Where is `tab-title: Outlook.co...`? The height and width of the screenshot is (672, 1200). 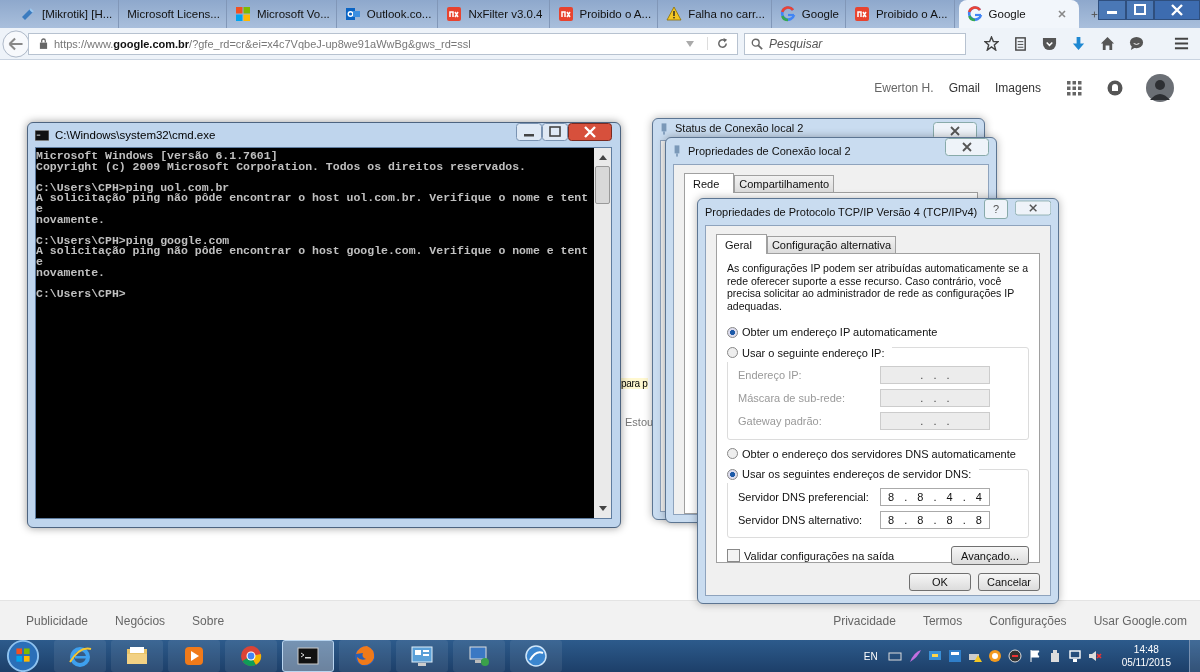
tab-title: Outlook.co... is located at coordinates (399, 14).